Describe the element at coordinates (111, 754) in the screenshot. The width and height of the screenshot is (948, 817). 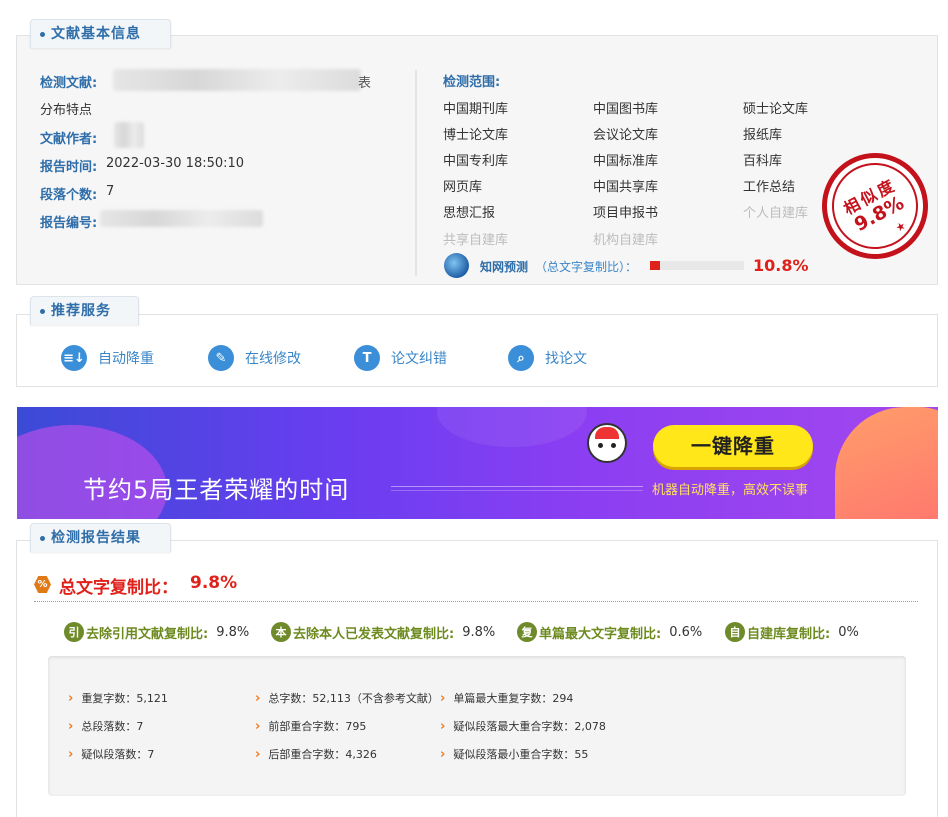
I see `stat-item: 疑似段落数：7` at that location.